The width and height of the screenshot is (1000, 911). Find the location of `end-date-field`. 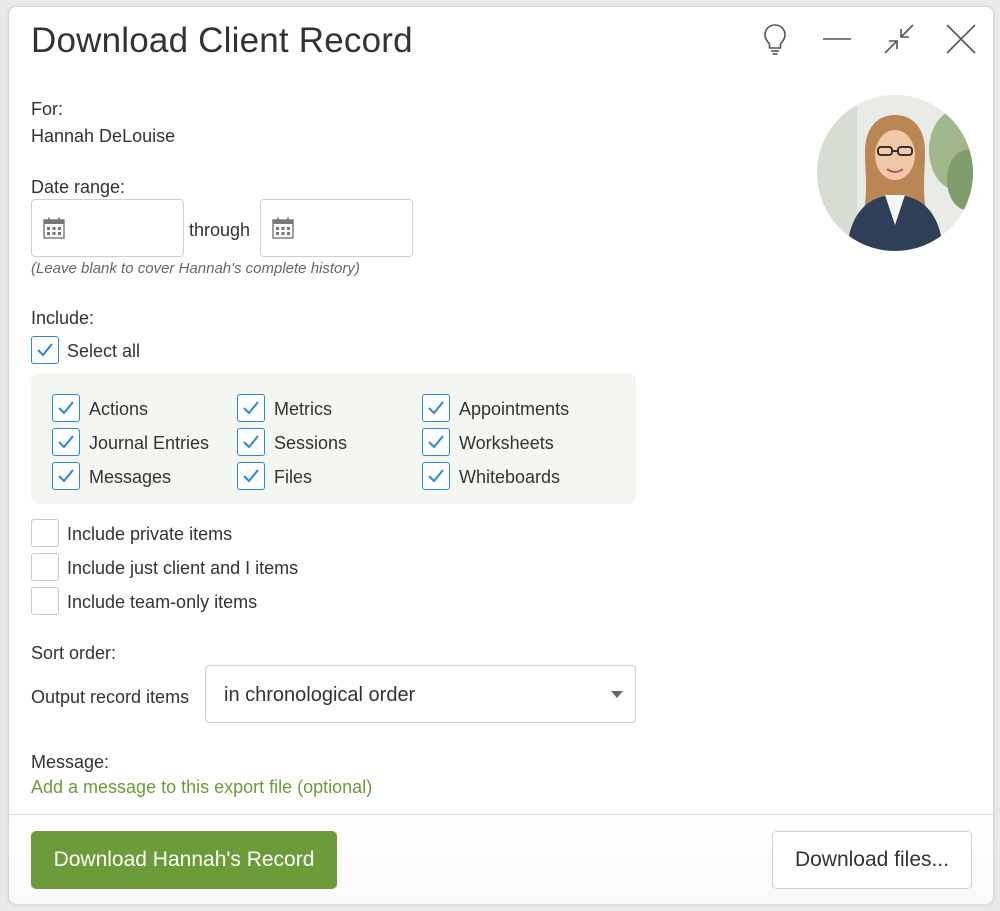

end-date-field is located at coordinates (336, 228).